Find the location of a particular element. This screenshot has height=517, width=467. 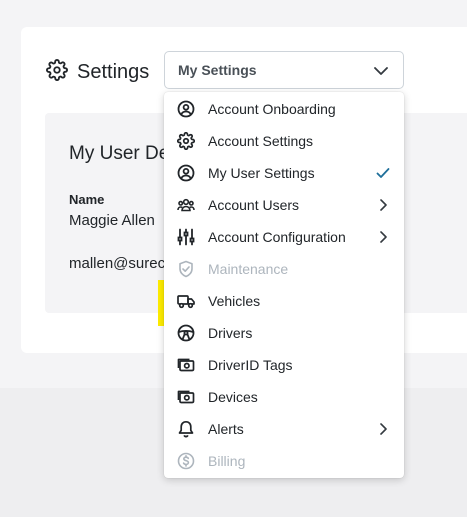

menu-item-label: Maintenance is located at coordinates (248, 269).